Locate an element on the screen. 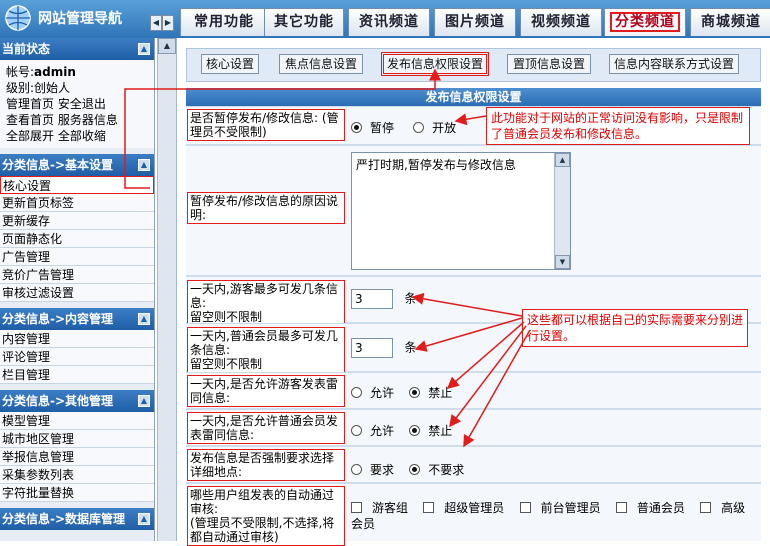 This screenshot has width=770, height=546. link-admin-home: 管理首页 is located at coordinates (30, 104).